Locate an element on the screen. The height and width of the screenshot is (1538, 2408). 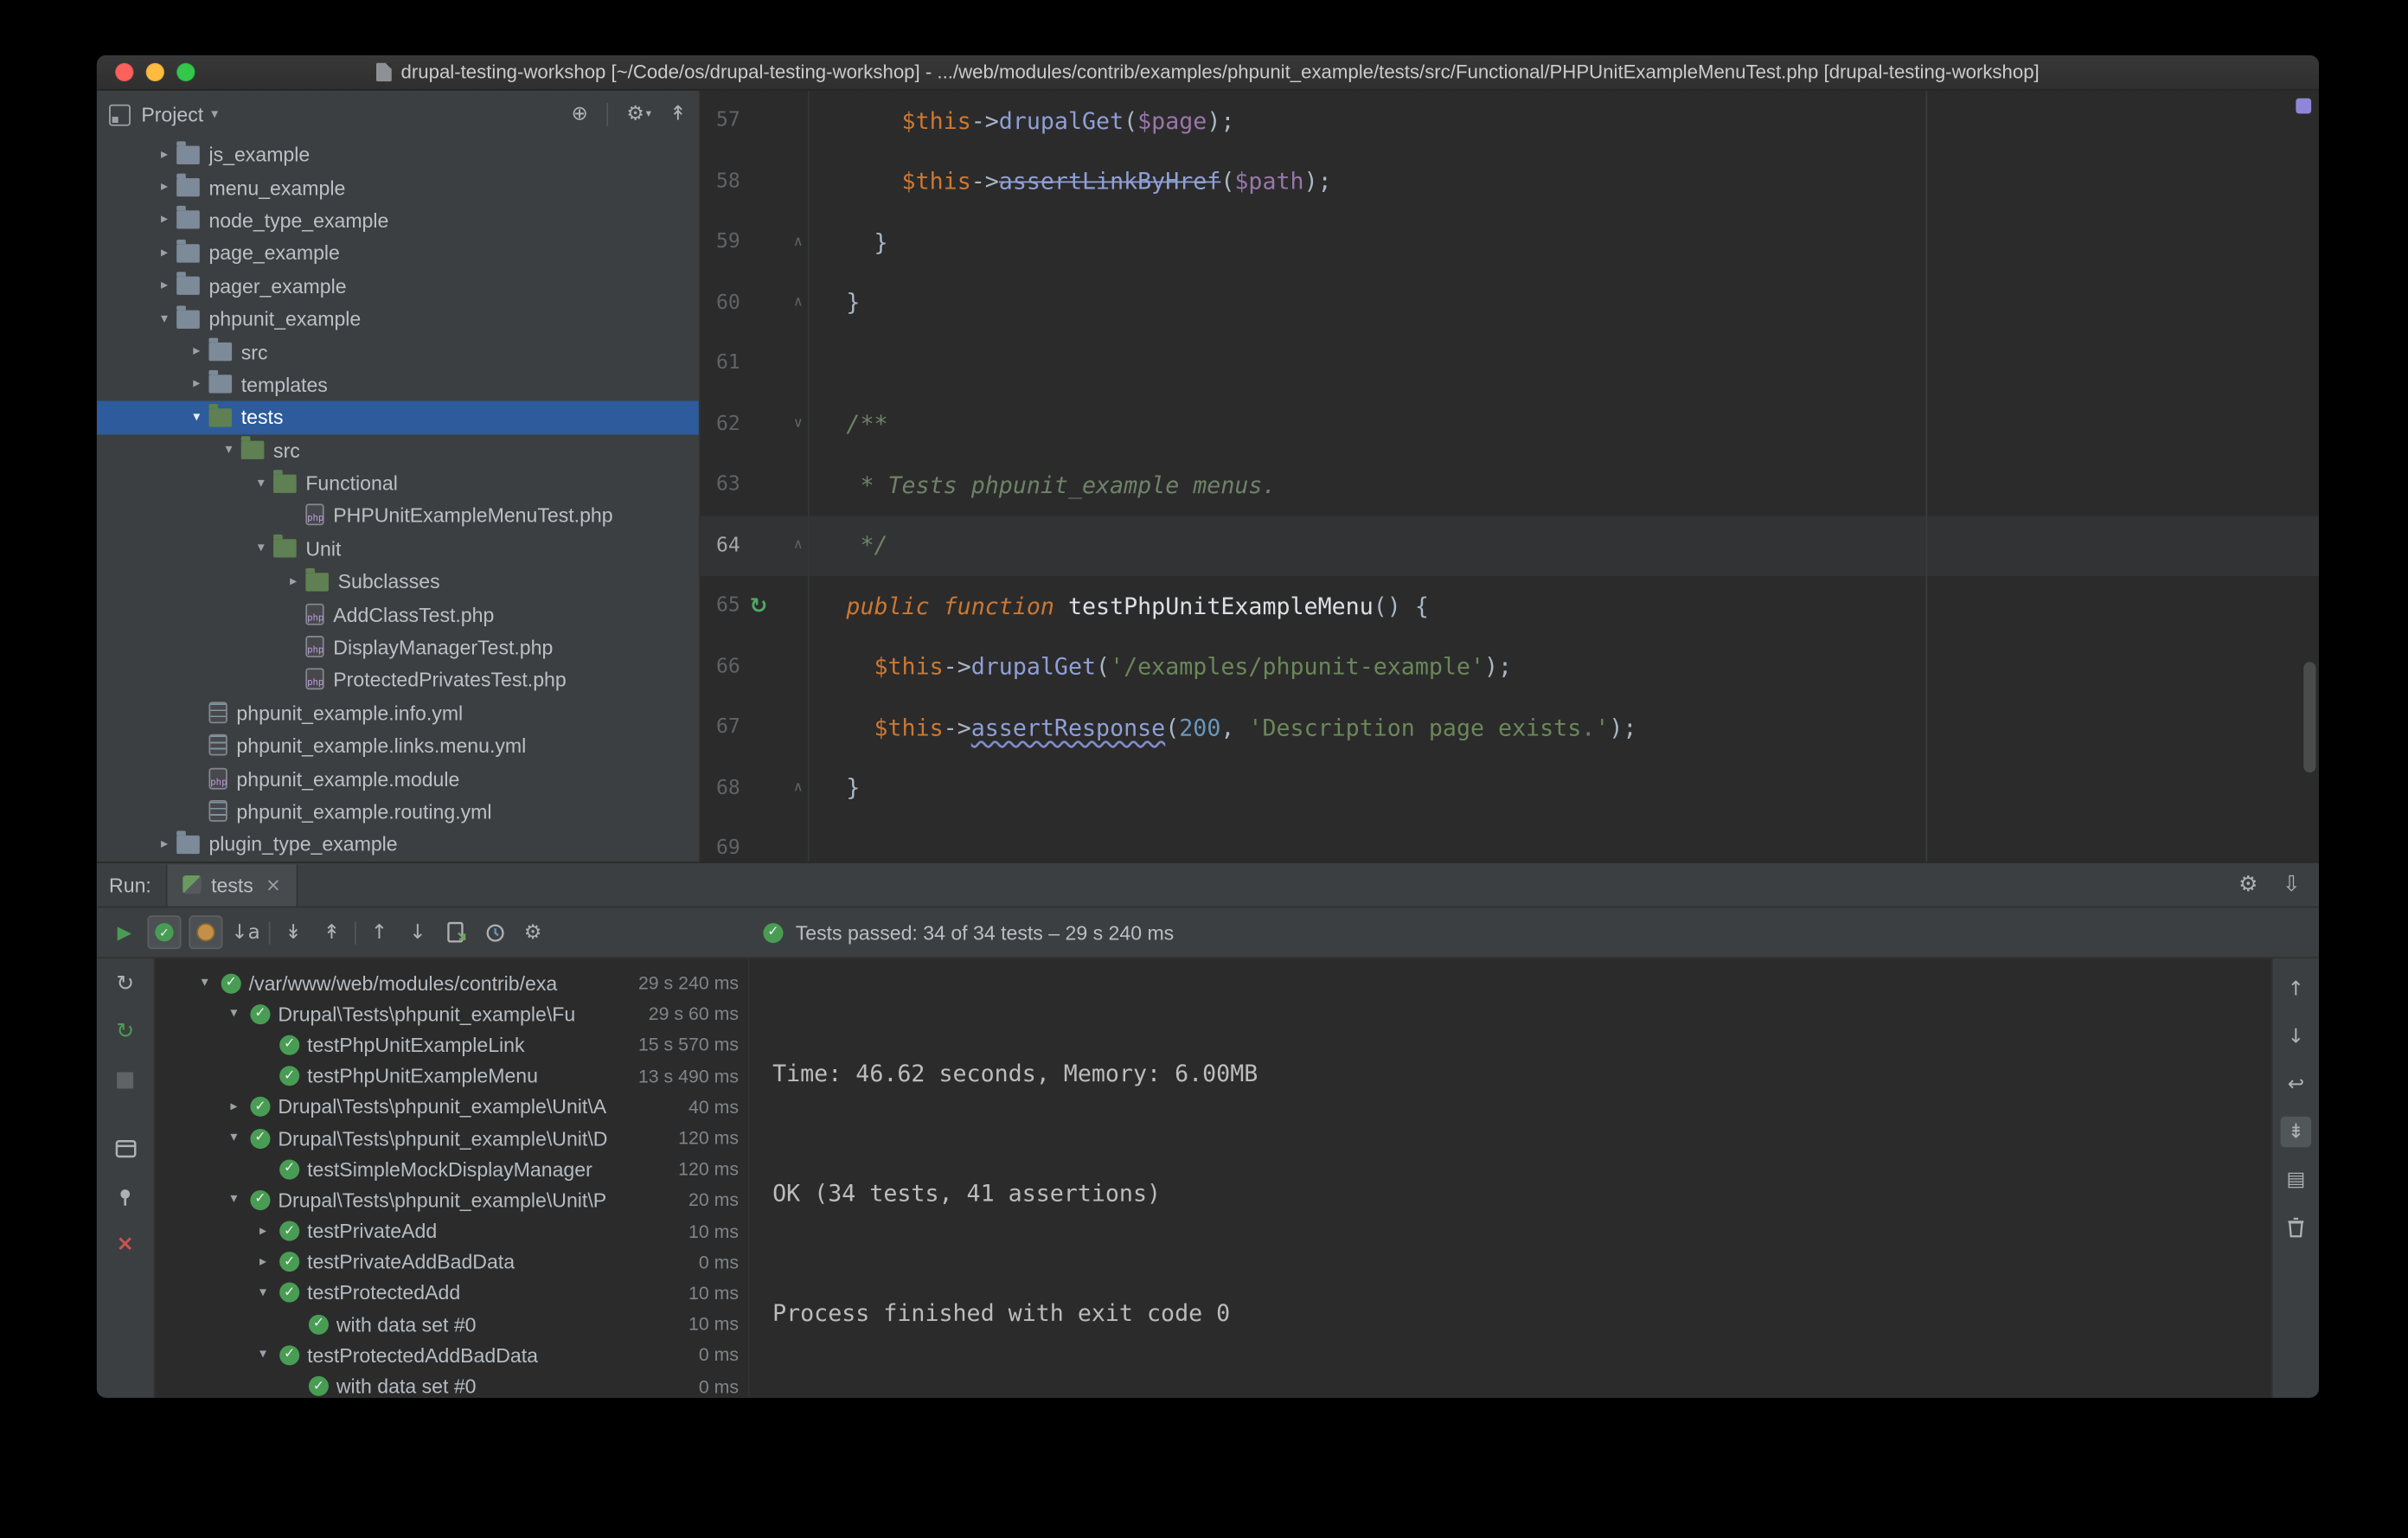
minimize-window-button is located at coordinates (154, 72).